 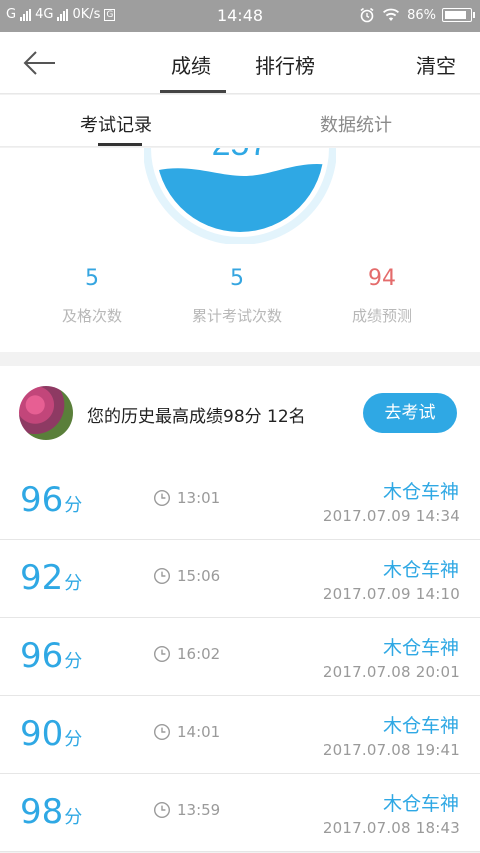 I want to click on record-row: 96分 13:01 木仓车神 2017.07.09 14:34, so click(x=240, y=501).